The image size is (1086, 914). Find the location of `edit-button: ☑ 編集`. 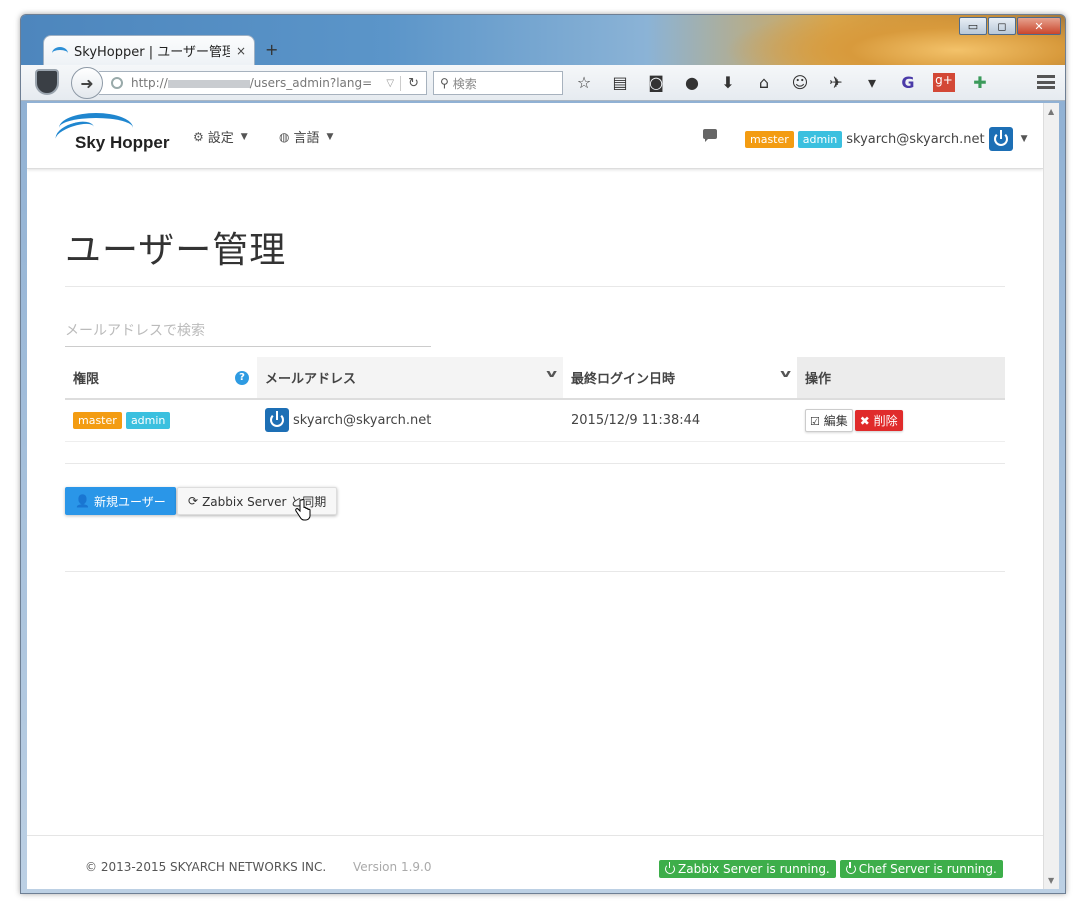

edit-button: ☑ 編集 is located at coordinates (829, 420).